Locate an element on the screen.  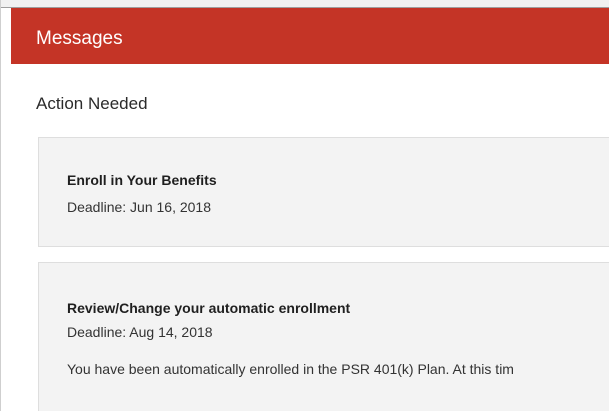
header-title: Messages is located at coordinates (79, 38).